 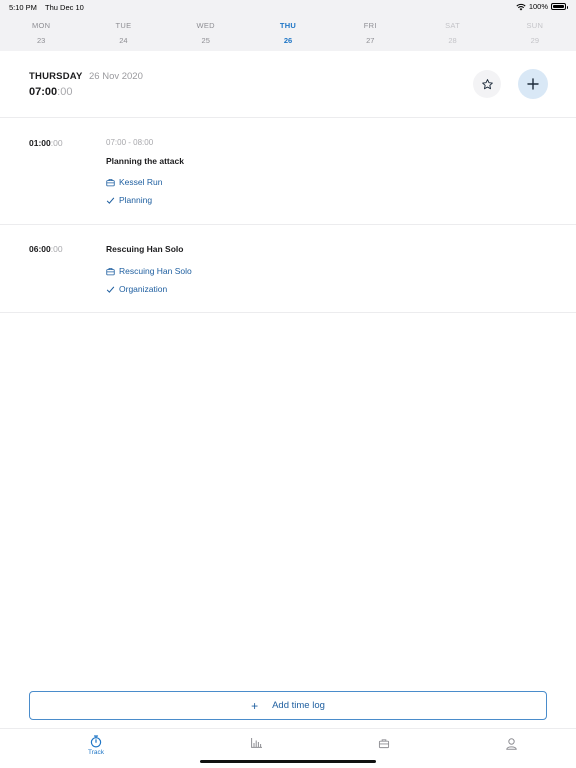 I want to click on add-log-label: Add time log, so click(x=298, y=705).